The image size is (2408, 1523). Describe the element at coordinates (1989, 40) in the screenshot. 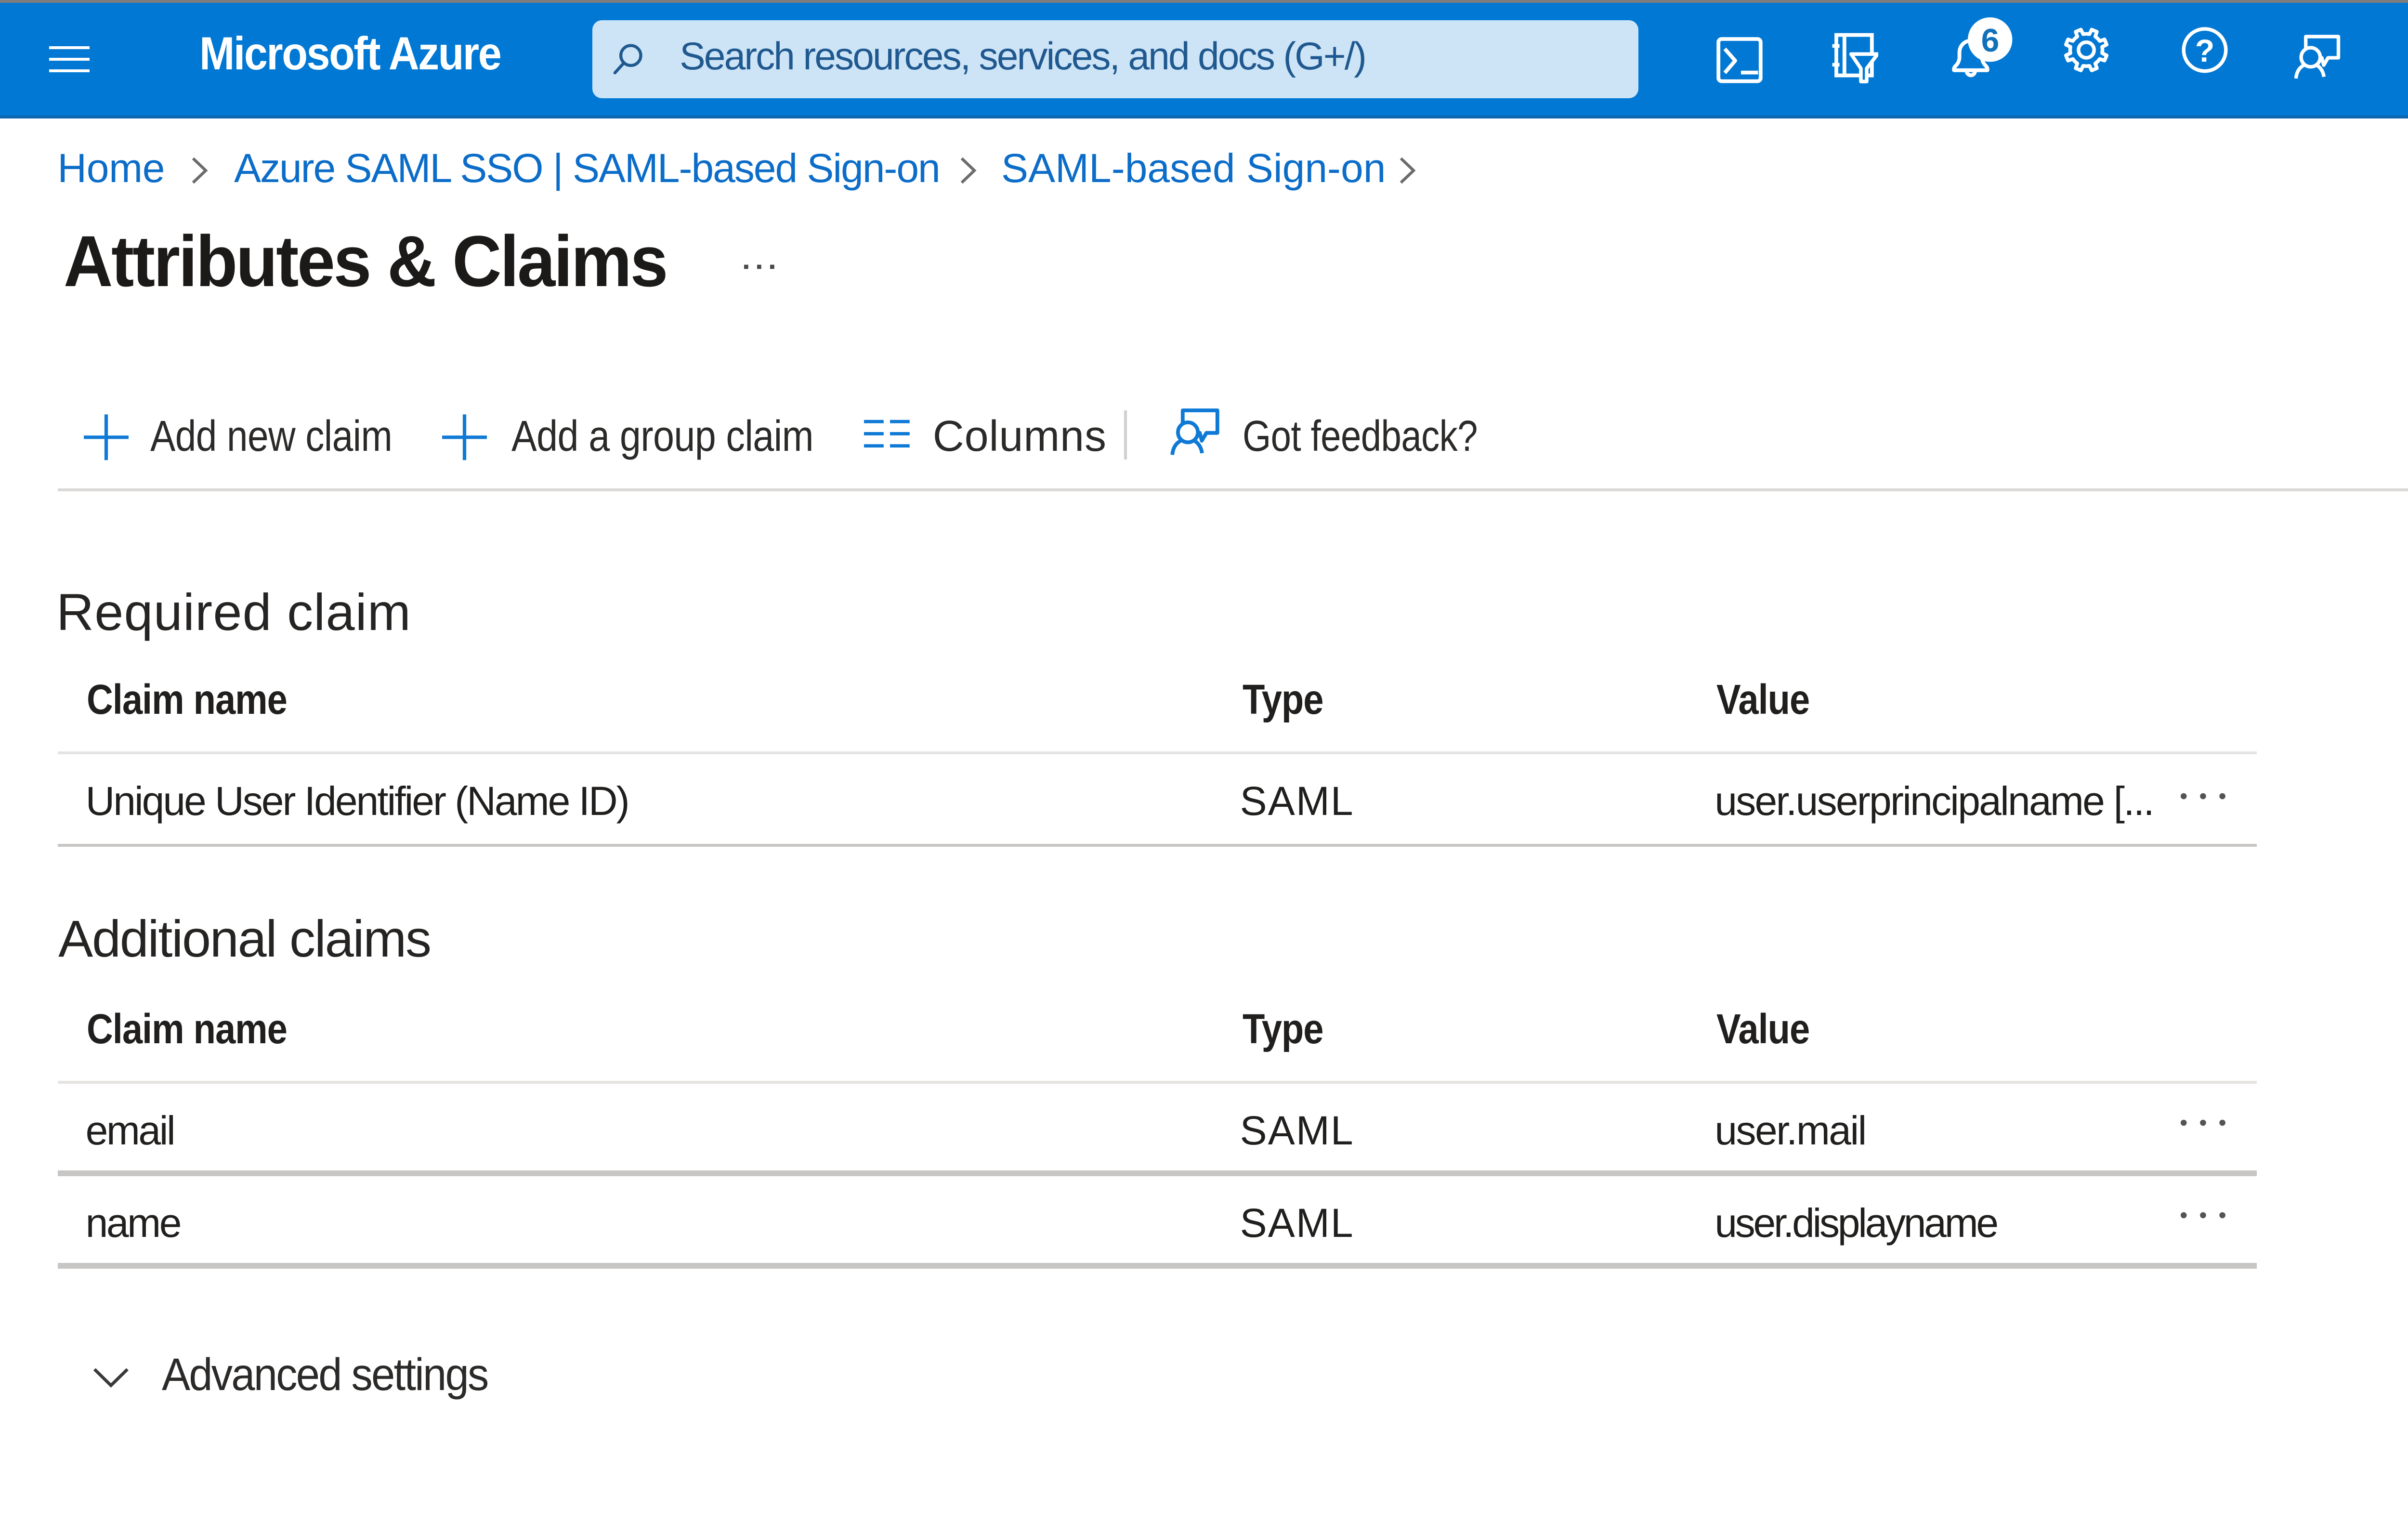

I see `svg-text: 6` at that location.